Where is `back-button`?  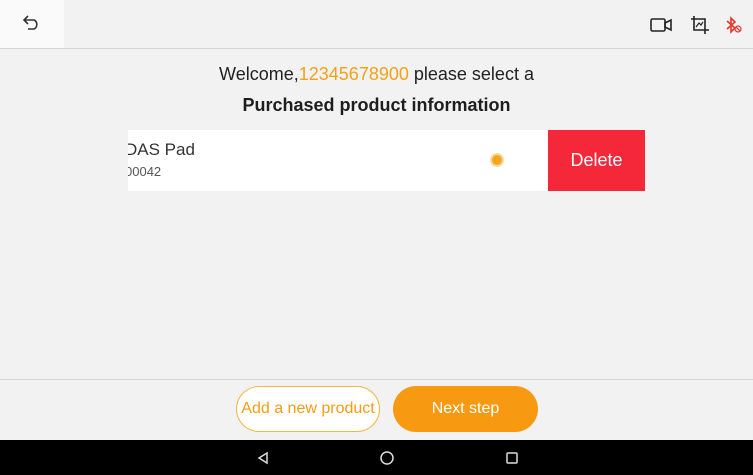
back-button is located at coordinates (32, 24).